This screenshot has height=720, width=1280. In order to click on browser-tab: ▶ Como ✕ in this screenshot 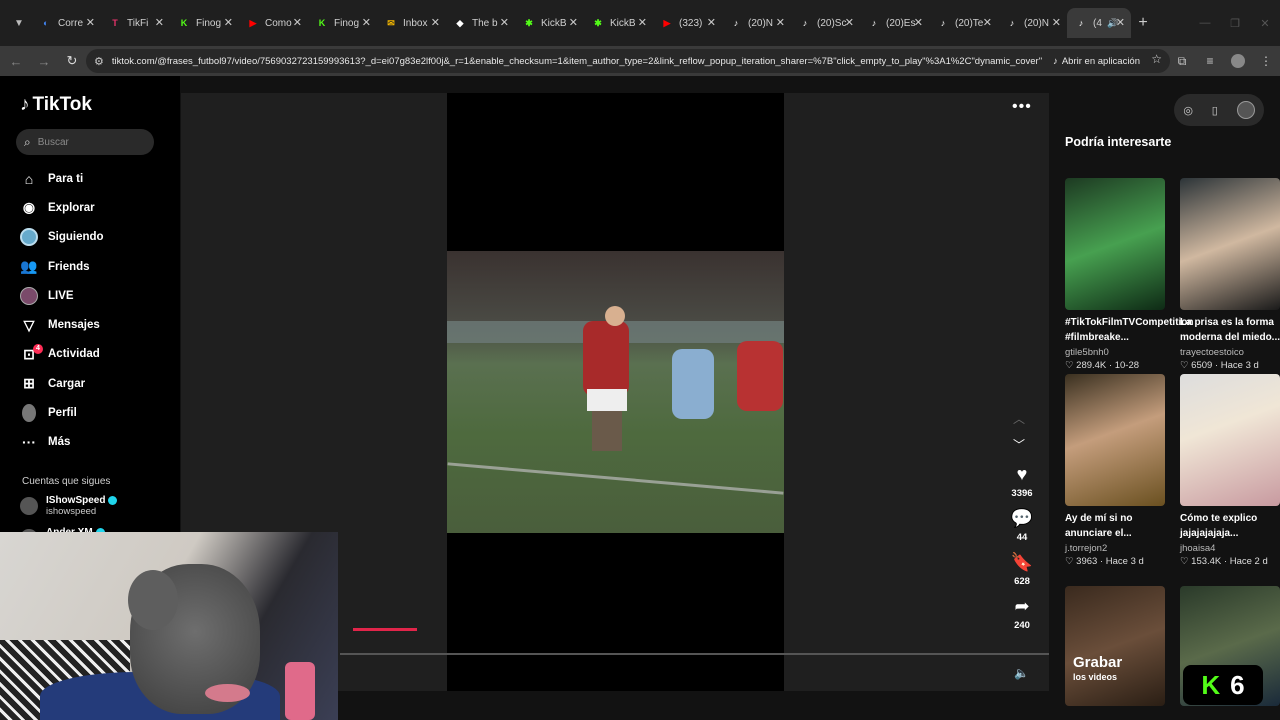, I will do `click(273, 23)`.